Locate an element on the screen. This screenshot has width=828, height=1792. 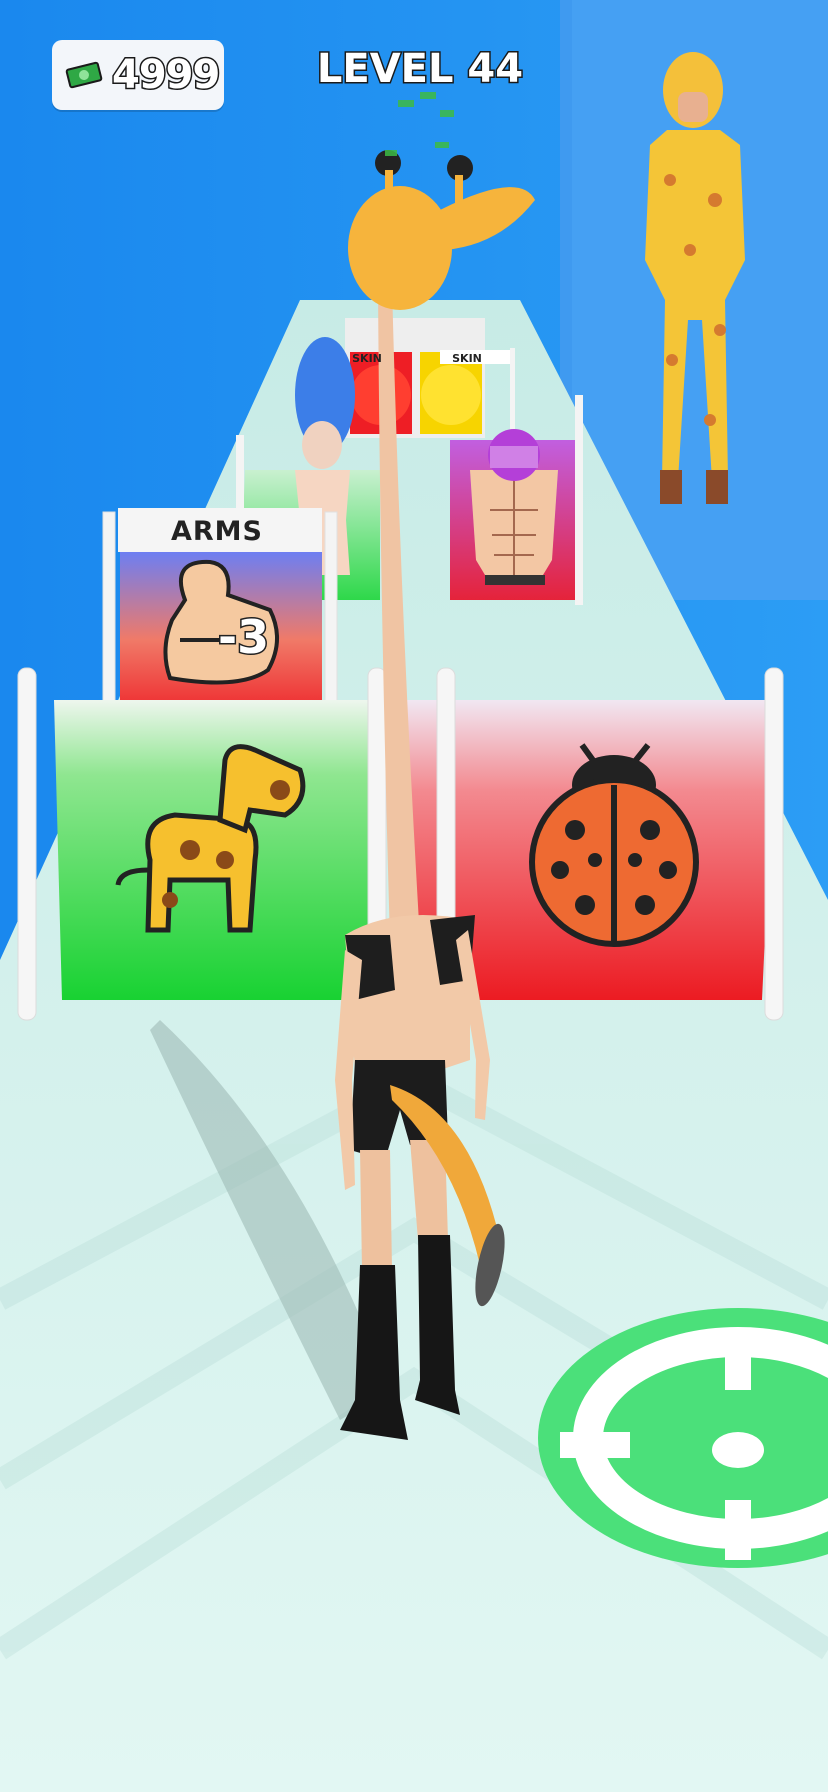
arms-gate-label: ARMS is located at coordinates (216, 531).